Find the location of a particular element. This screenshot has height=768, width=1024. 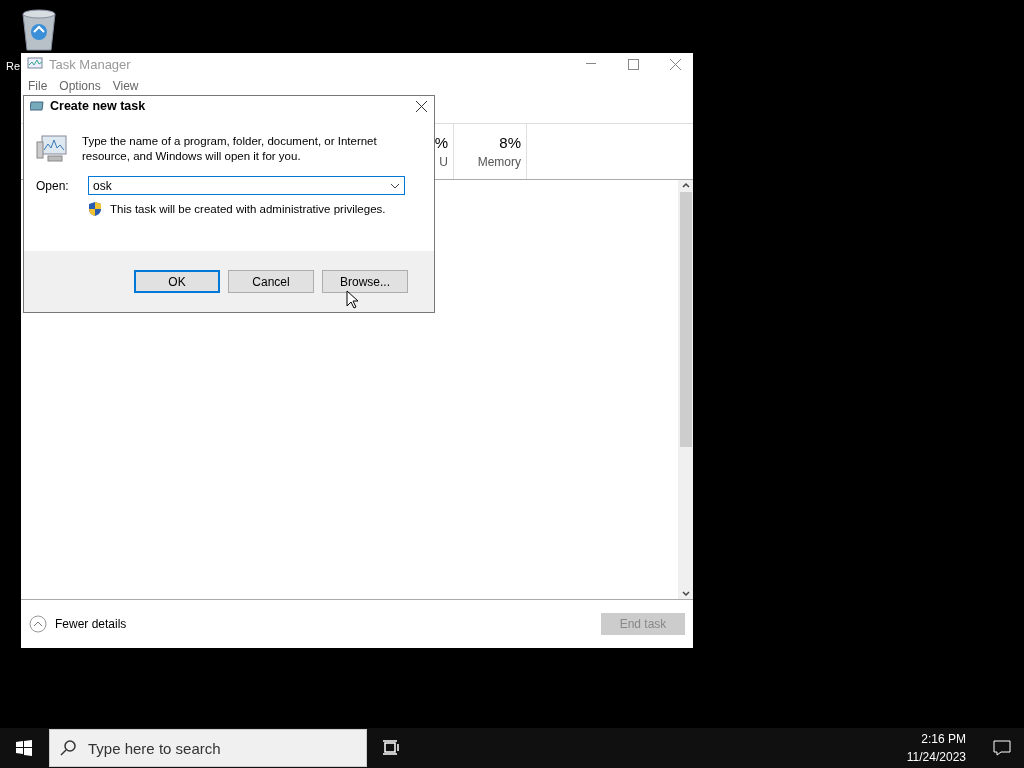

maximize-icon is located at coordinates (633, 64).